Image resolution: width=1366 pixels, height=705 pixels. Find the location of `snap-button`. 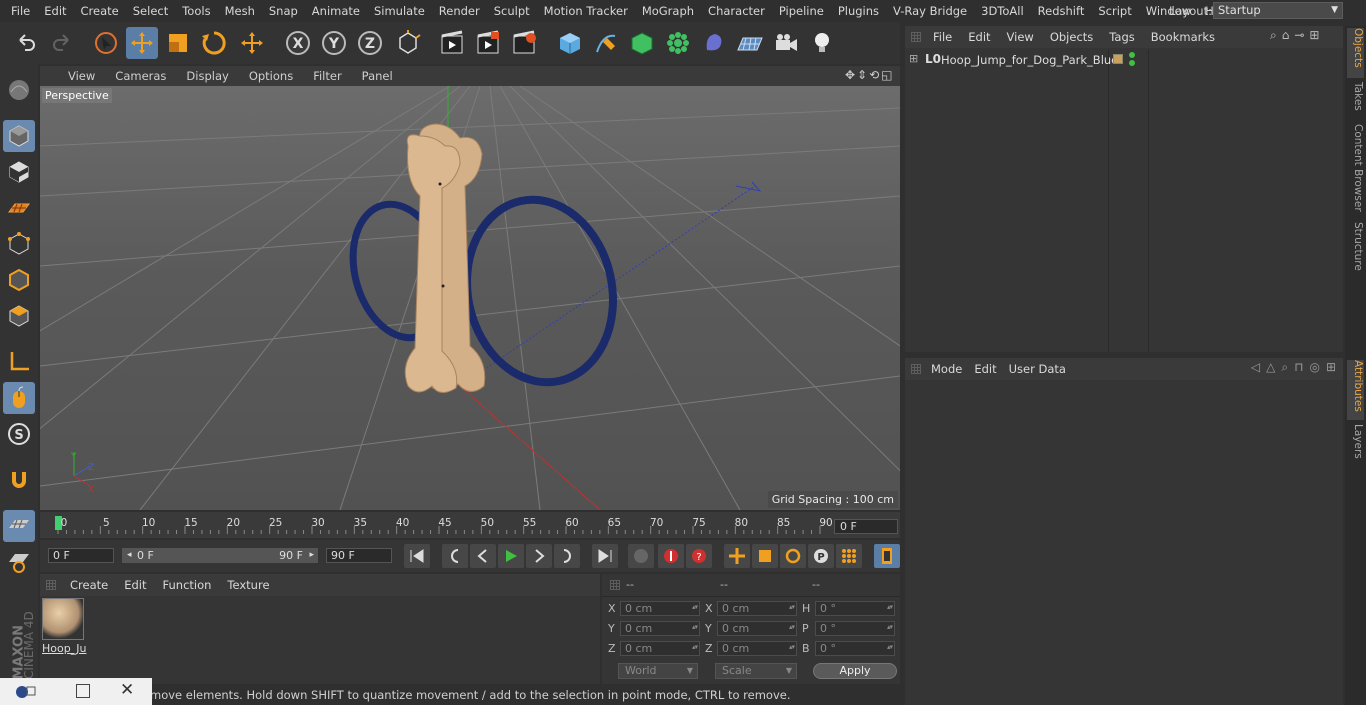

snap-button is located at coordinates (19, 480).